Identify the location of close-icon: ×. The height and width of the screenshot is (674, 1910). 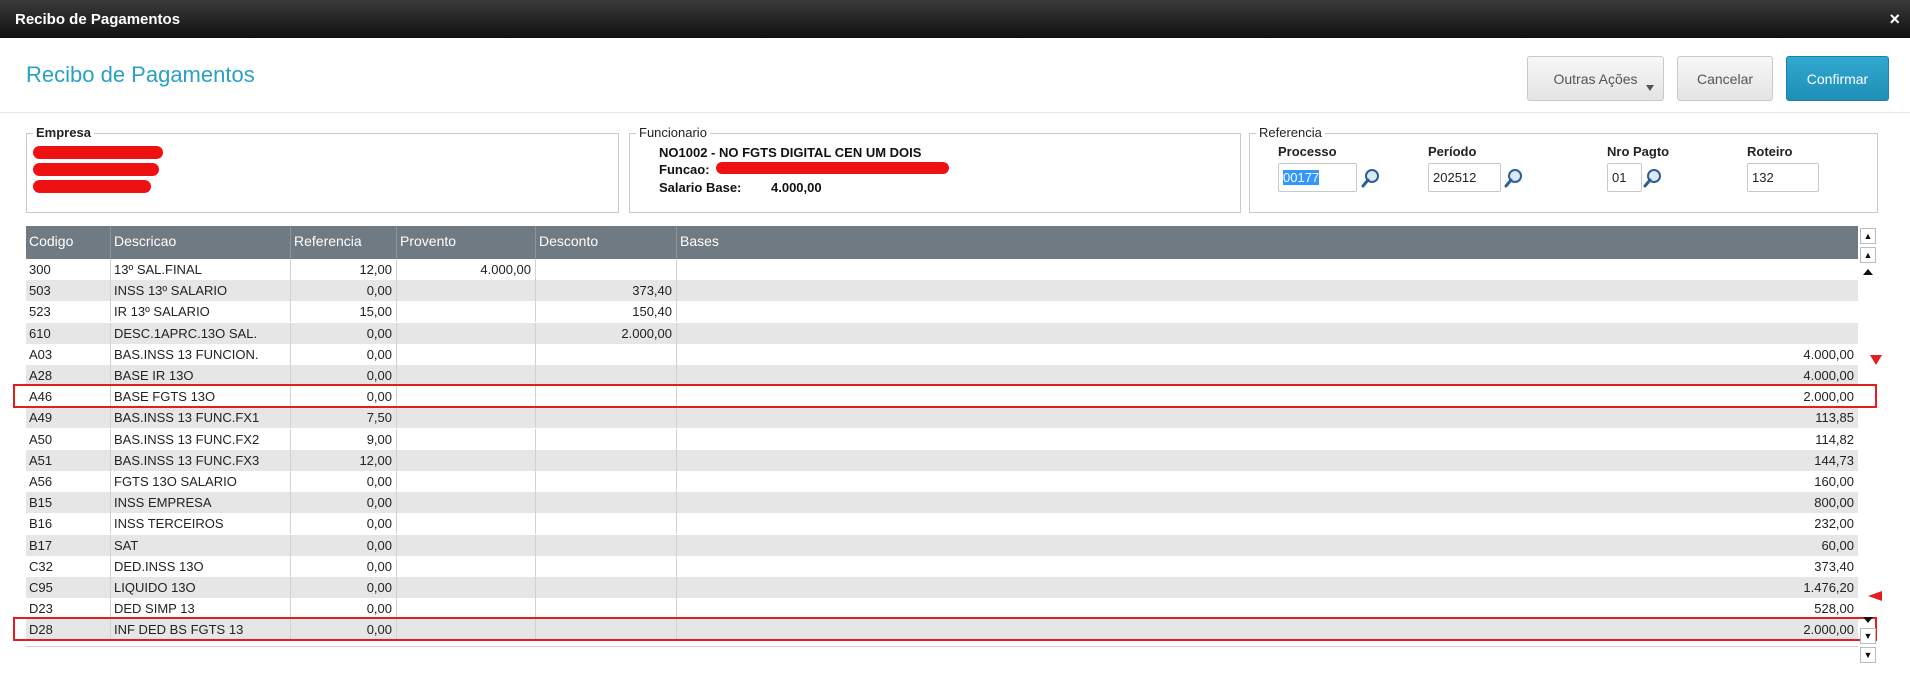
(1894, 19).